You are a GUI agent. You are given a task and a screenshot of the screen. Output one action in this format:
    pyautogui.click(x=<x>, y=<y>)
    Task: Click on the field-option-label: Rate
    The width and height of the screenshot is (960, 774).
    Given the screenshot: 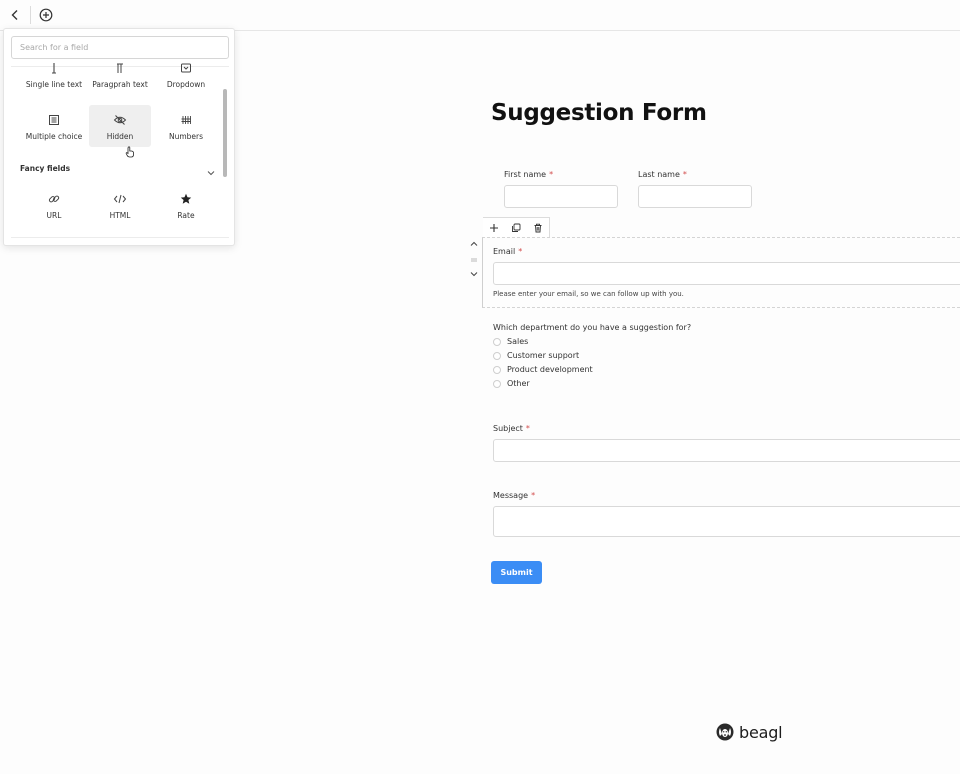 What is the action you would take?
    pyautogui.click(x=186, y=215)
    